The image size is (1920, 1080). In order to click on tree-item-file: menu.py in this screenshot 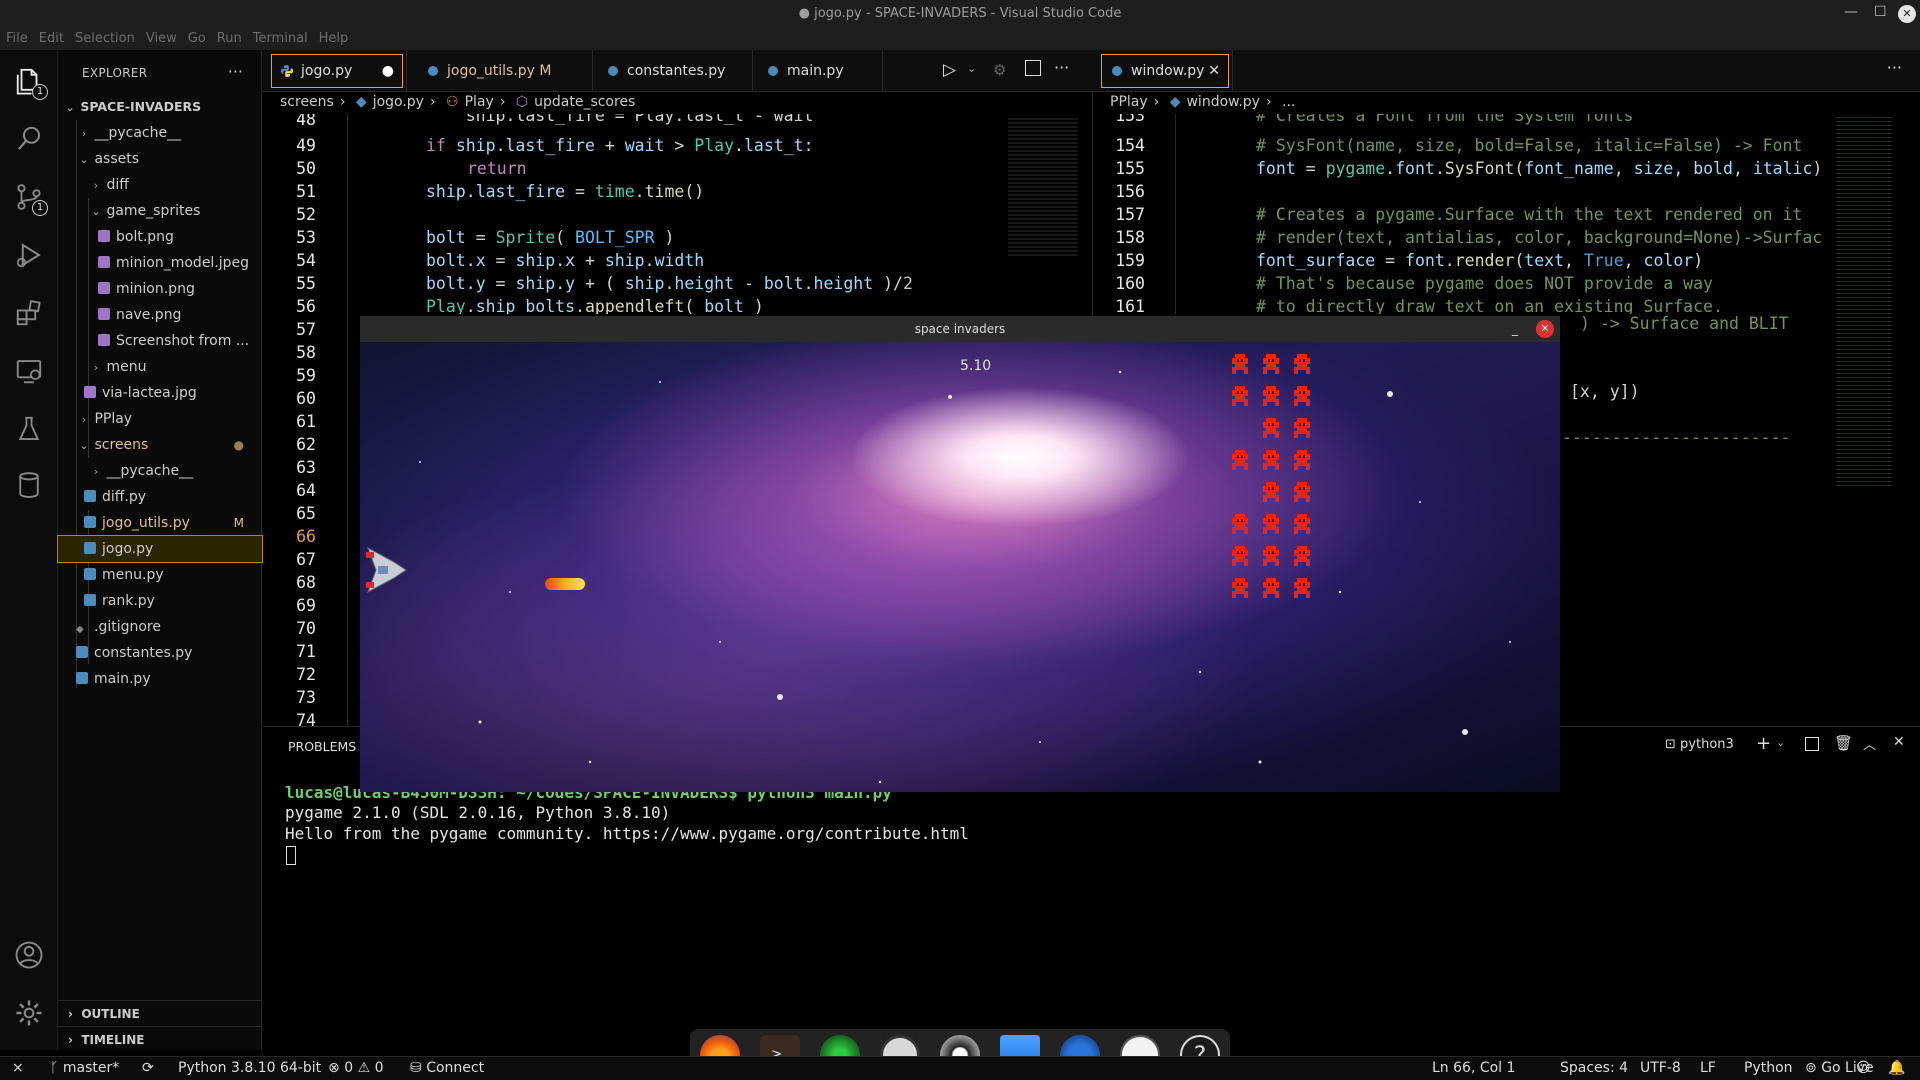, I will do `click(160, 575)`.